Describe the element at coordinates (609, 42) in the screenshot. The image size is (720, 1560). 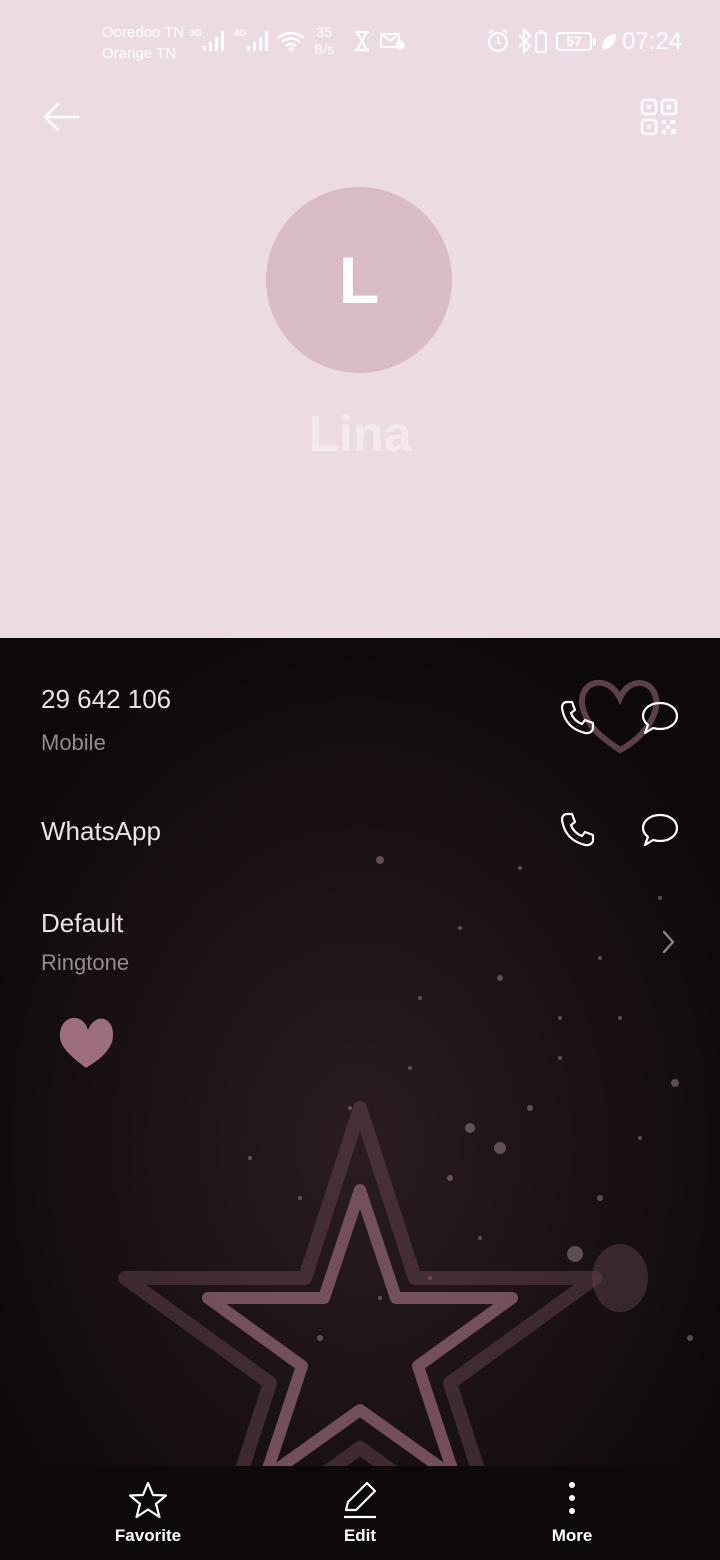
I see `leaf-icon` at that location.